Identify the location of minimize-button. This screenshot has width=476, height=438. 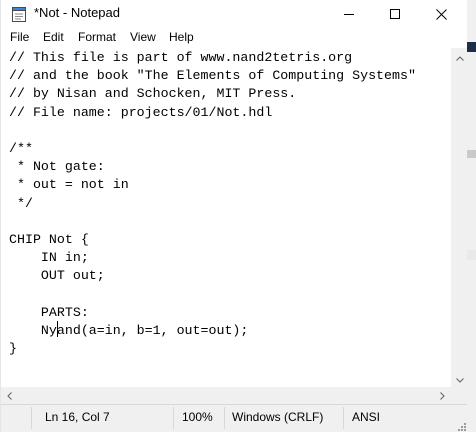
(349, 14).